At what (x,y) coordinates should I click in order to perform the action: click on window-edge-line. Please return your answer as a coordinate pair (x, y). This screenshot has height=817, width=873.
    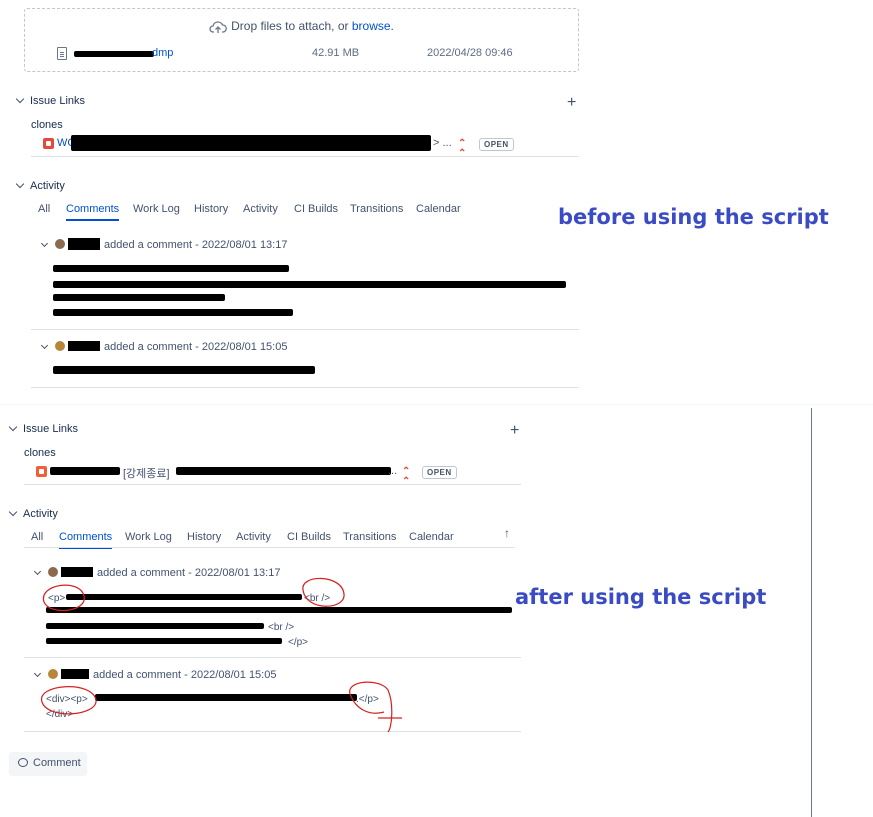
    Looking at the image, I should click on (811, 612).